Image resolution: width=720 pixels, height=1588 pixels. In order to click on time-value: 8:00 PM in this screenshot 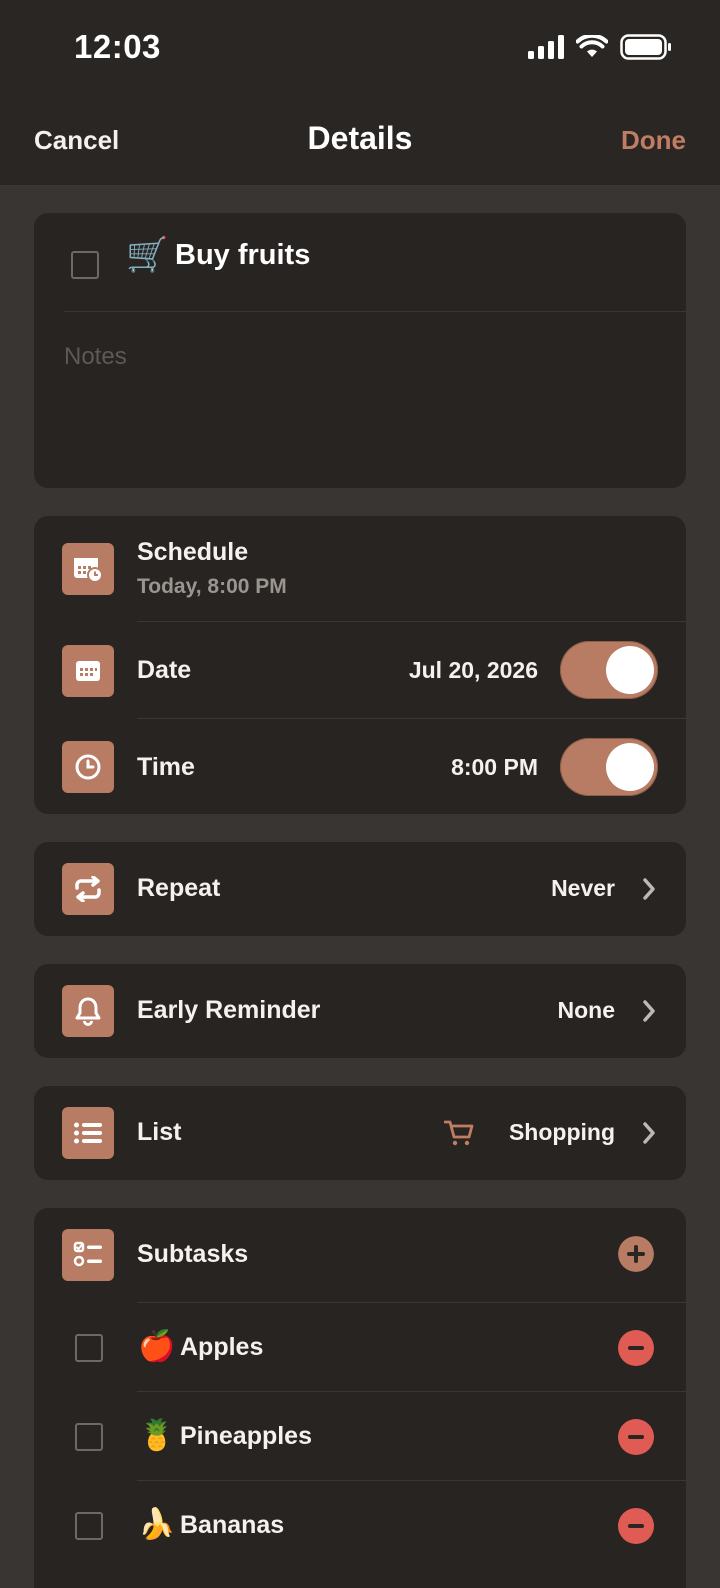, I will do `click(494, 767)`.